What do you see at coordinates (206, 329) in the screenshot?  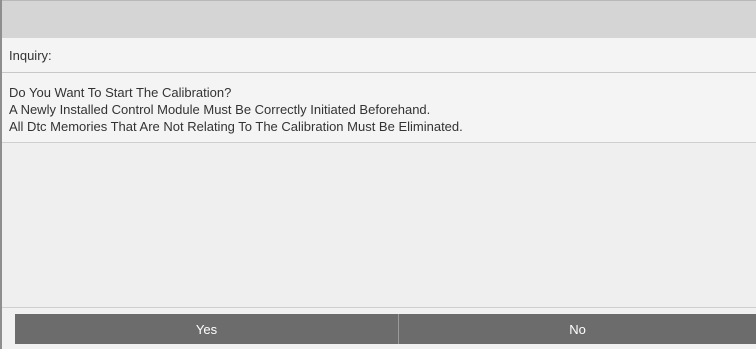 I see `yes-button: Yes` at bounding box center [206, 329].